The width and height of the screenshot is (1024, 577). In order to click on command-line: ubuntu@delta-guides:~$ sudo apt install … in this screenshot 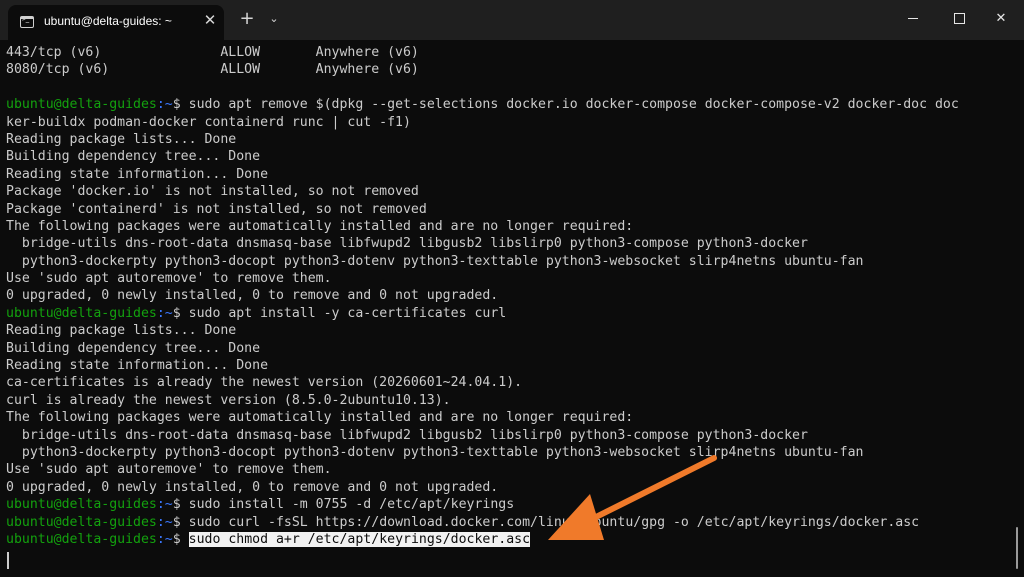, I will do `click(482, 313)`.